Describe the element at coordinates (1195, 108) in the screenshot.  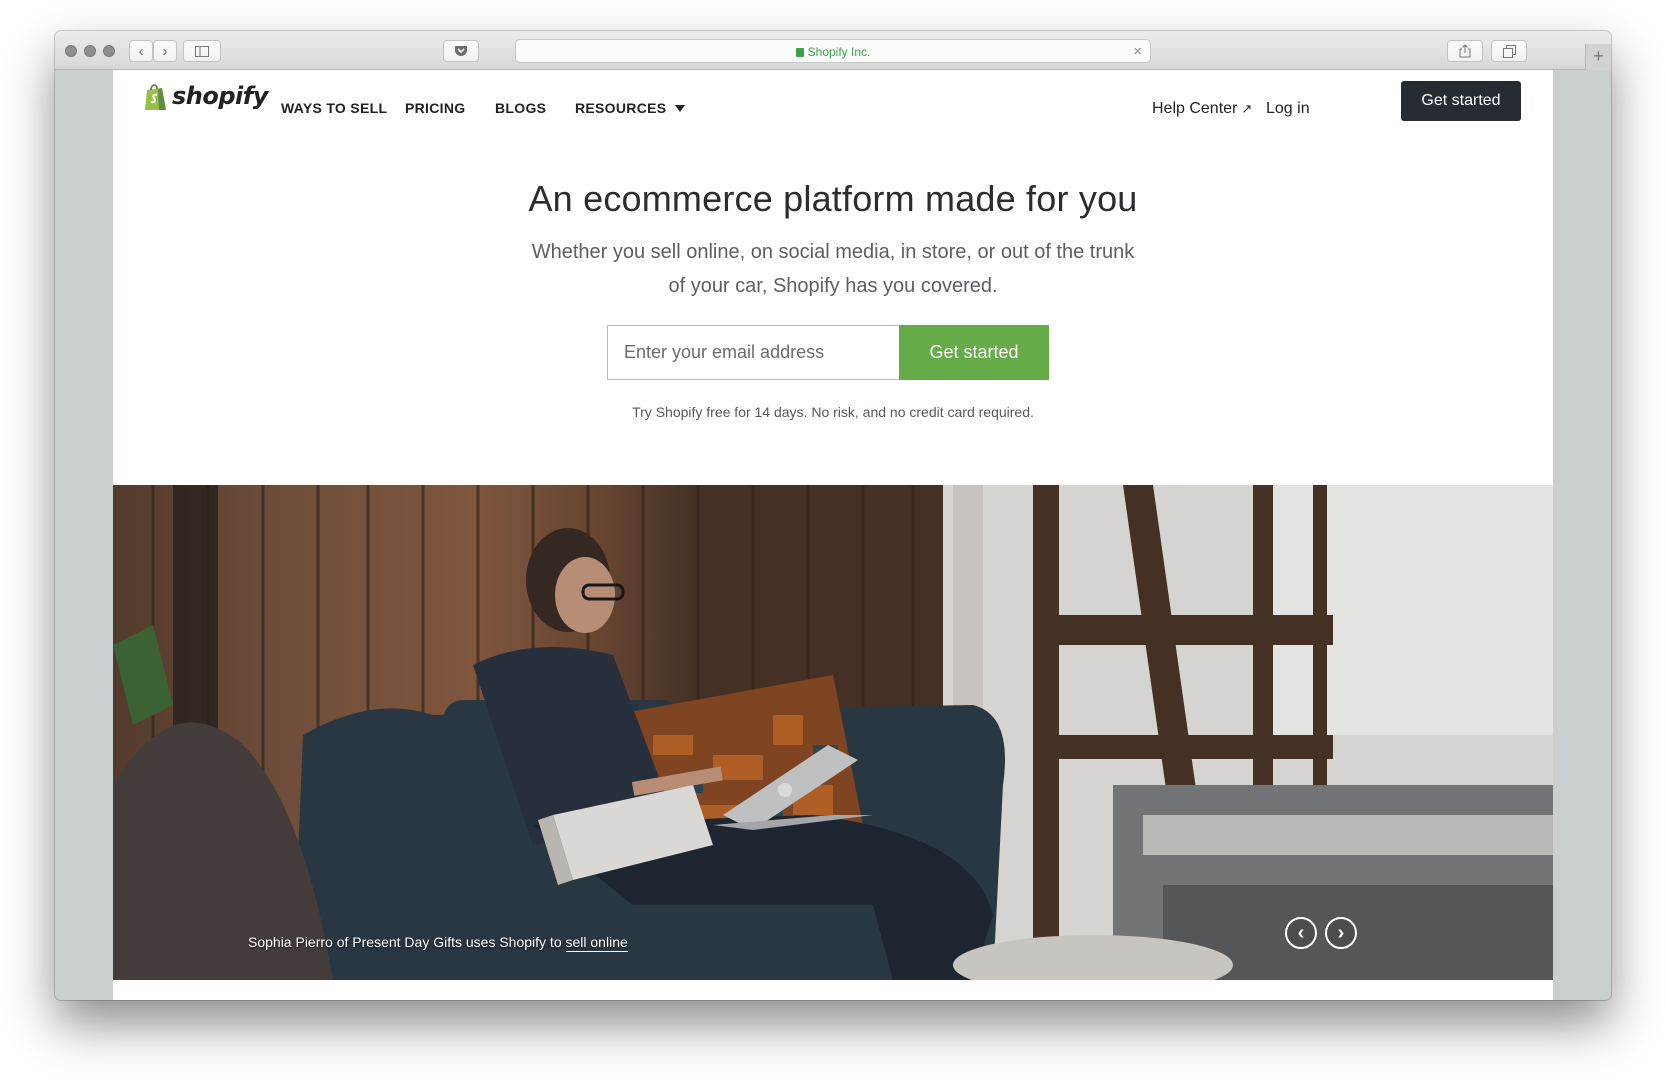
I see `help-center-label: Help Center` at that location.